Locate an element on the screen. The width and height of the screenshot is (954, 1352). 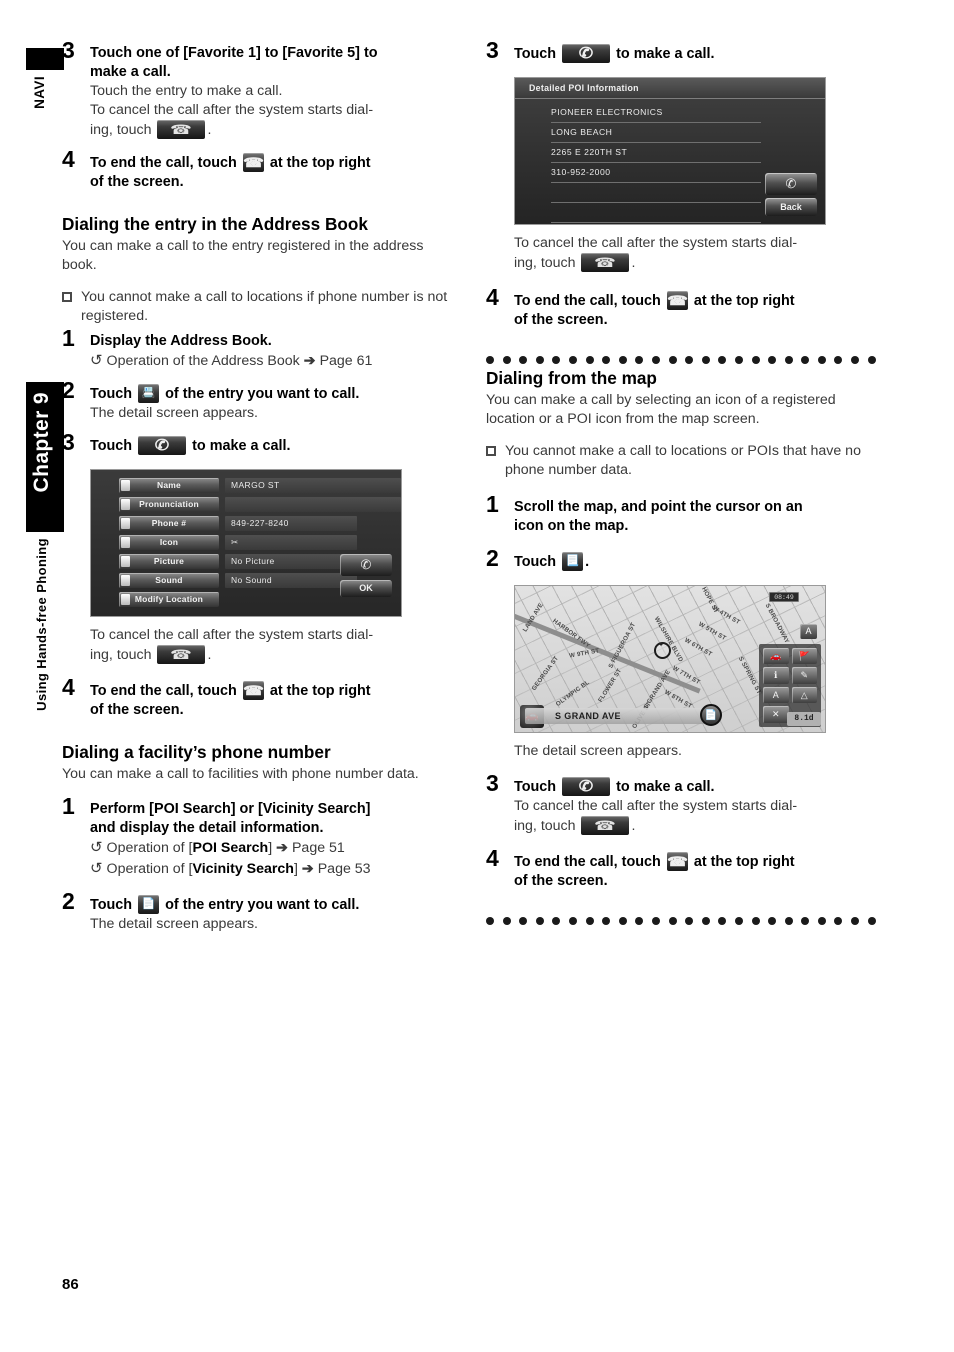
step-title-post: of the entry you want to call. is located at coordinates (262, 904).